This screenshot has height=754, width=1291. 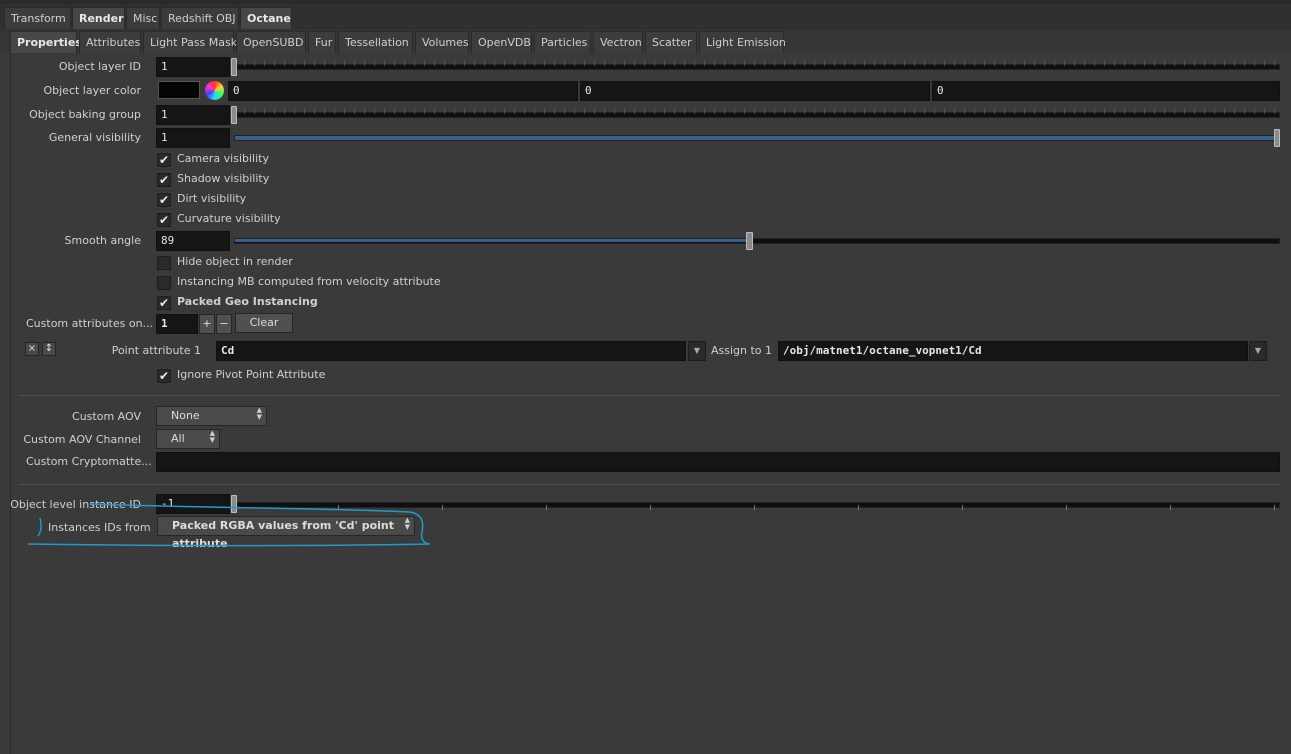 I want to click on annotation-outline, so click(x=229, y=525).